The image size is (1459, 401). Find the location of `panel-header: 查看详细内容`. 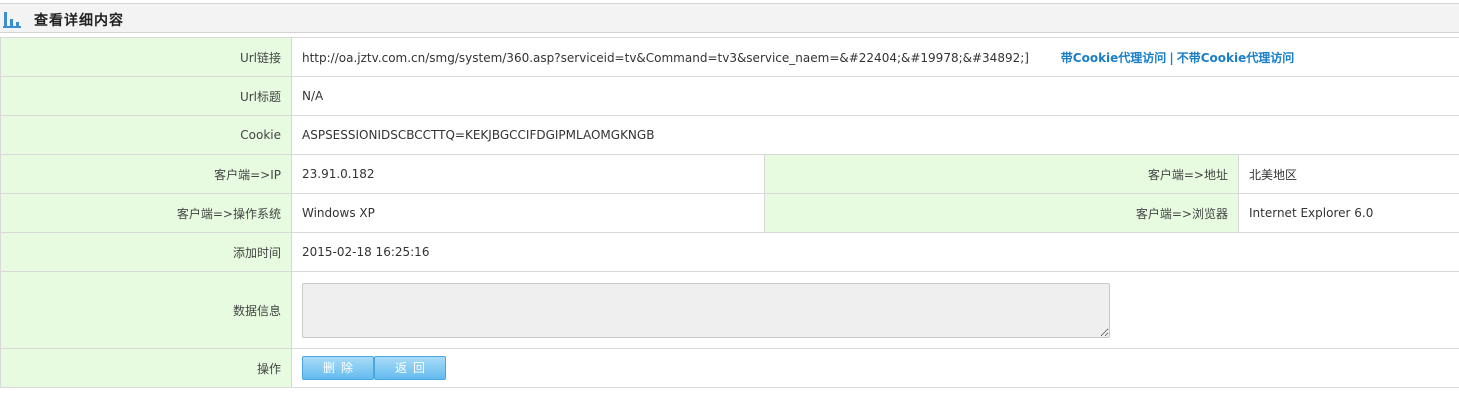

panel-header: 查看详细内容 is located at coordinates (729, 18).